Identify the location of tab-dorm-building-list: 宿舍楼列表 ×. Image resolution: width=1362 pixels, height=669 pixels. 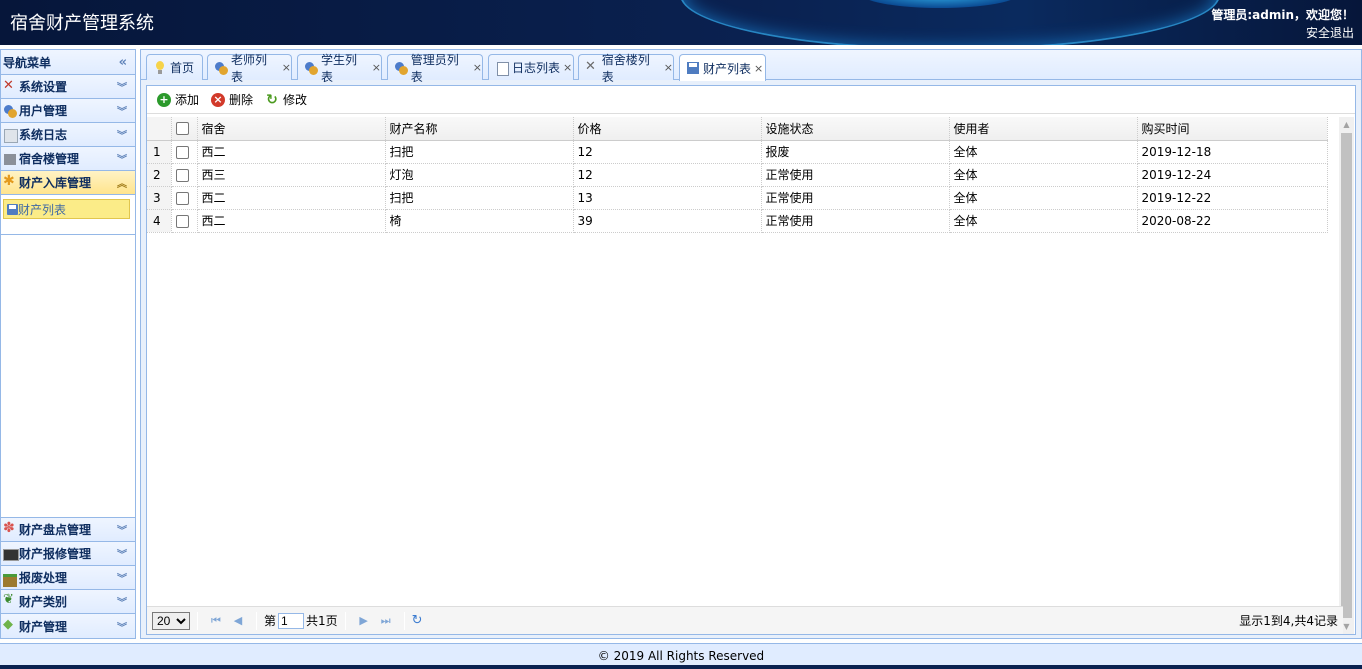
(626, 68).